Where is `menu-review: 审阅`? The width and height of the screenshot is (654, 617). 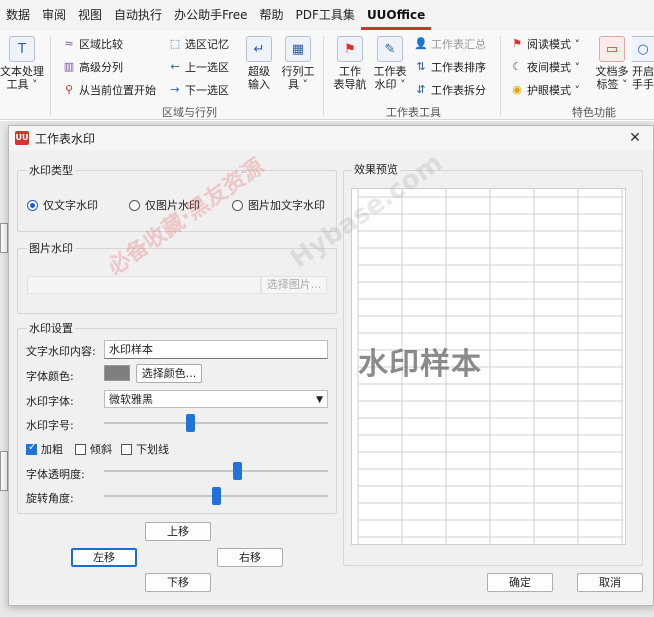
menu-review: 审阅 is located at coordinates (54, 15).